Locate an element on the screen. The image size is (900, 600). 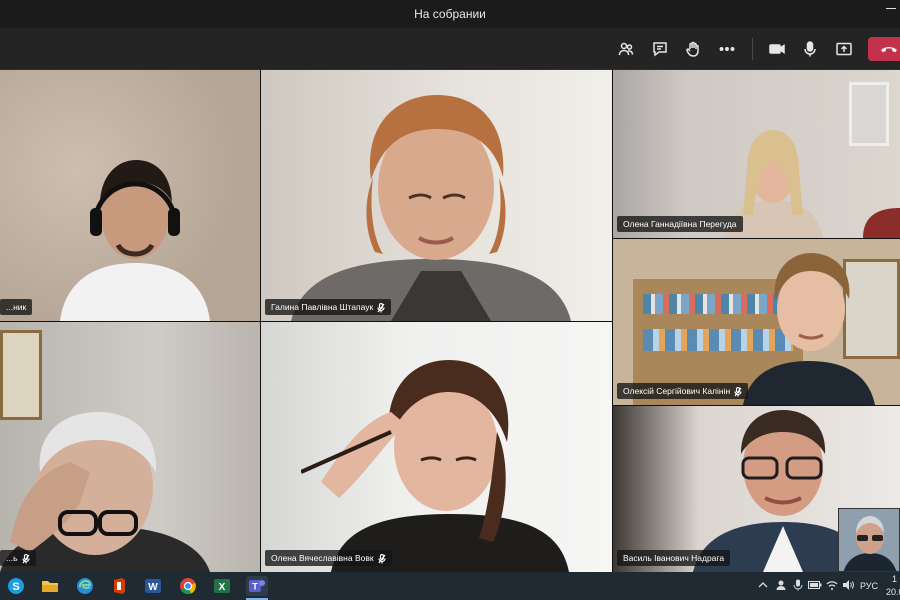
file-explorer-icon is located at coordinates (50, 586).